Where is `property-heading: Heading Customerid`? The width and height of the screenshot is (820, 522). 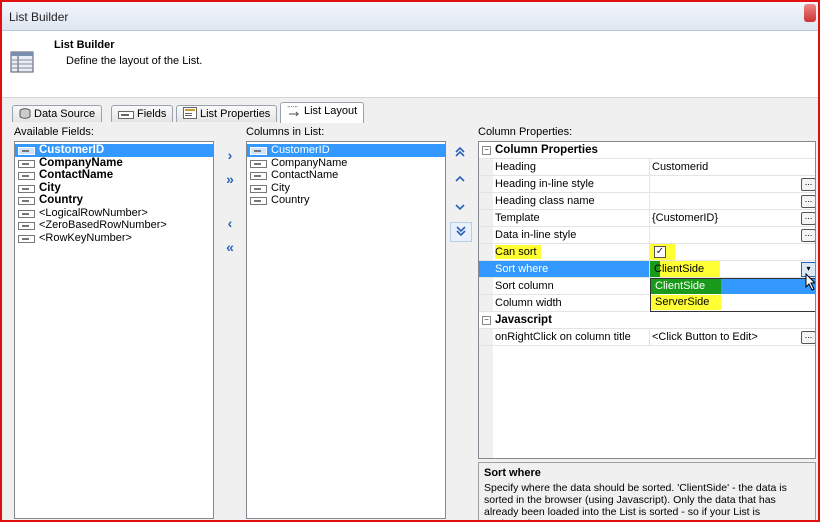
property-heading: Heading Customerid is located at coordinates (647, 167).